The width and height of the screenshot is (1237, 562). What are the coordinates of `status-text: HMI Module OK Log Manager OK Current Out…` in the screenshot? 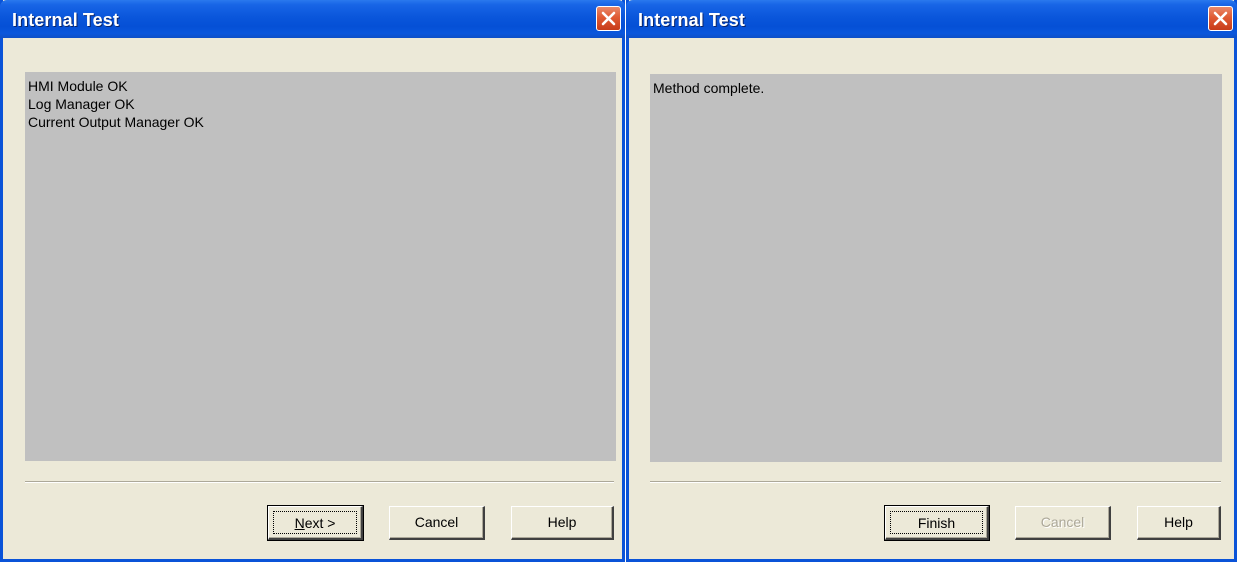 It's located at (116, 104).